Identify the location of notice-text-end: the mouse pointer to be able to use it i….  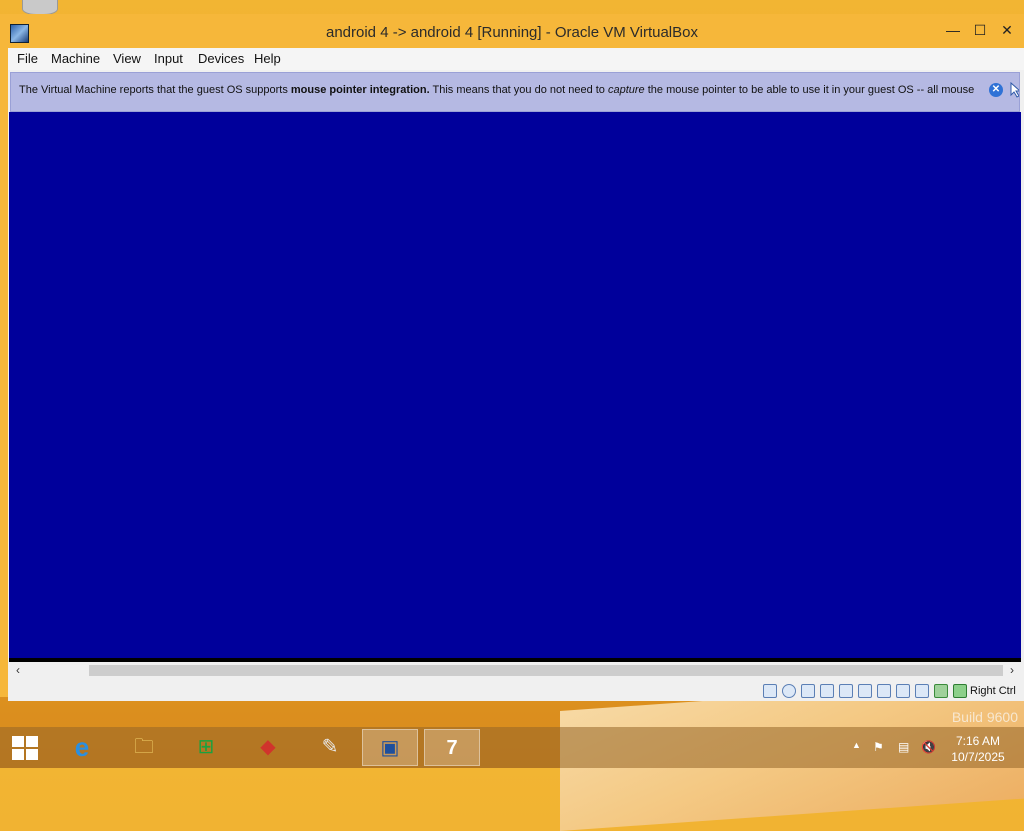
(809, 90).